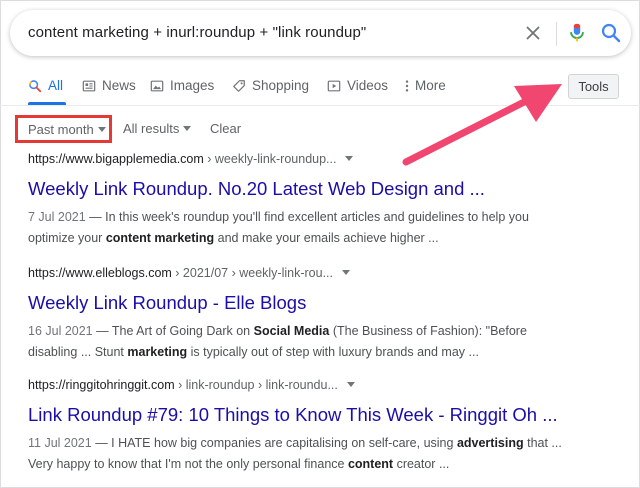  I want to click on results-filter-label: All results, so click(151, 128).